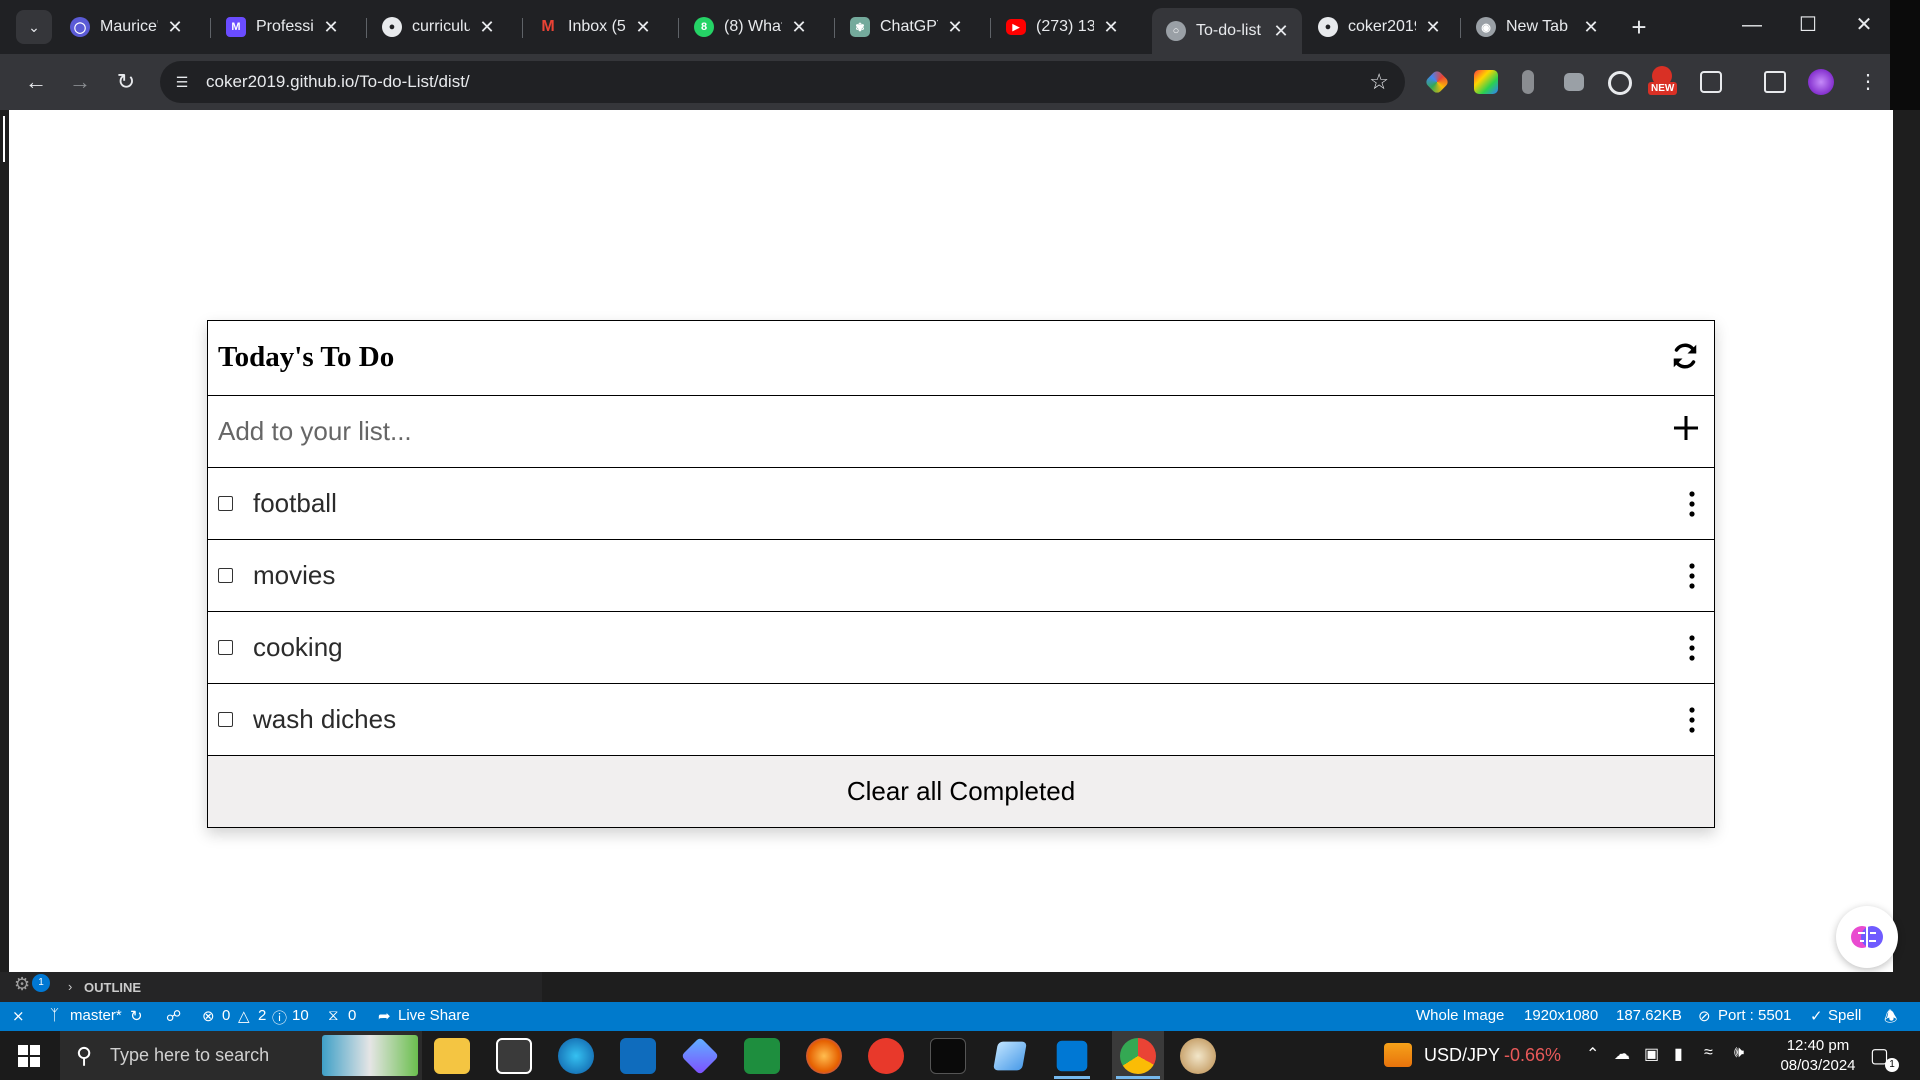 This screenshot has height=1080, width=1920. What do you see at coordinates (1678, 1054) in the screenshot?
I see `battery-icon: ▮` at bounding box center [1678, 1054].